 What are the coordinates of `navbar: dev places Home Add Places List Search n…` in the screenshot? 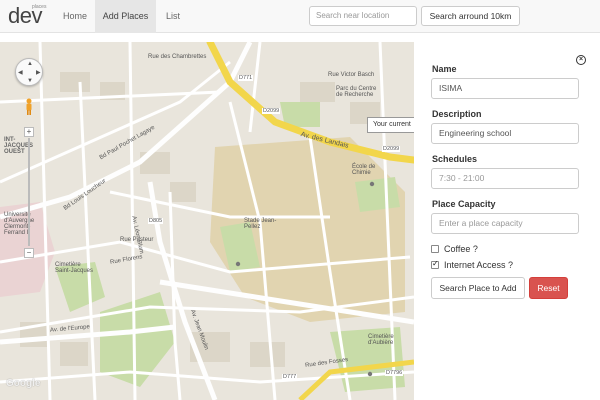 It's located at (300, 16).